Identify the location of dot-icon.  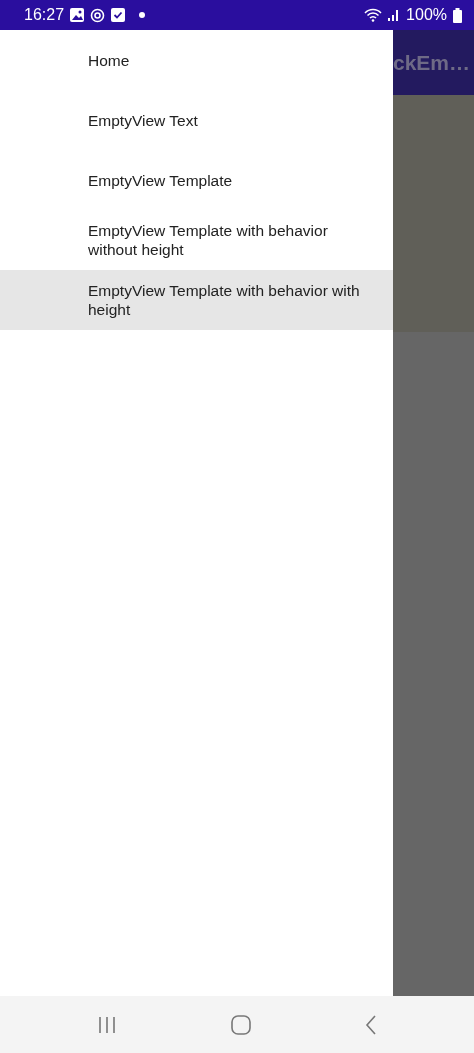
(142, 15).